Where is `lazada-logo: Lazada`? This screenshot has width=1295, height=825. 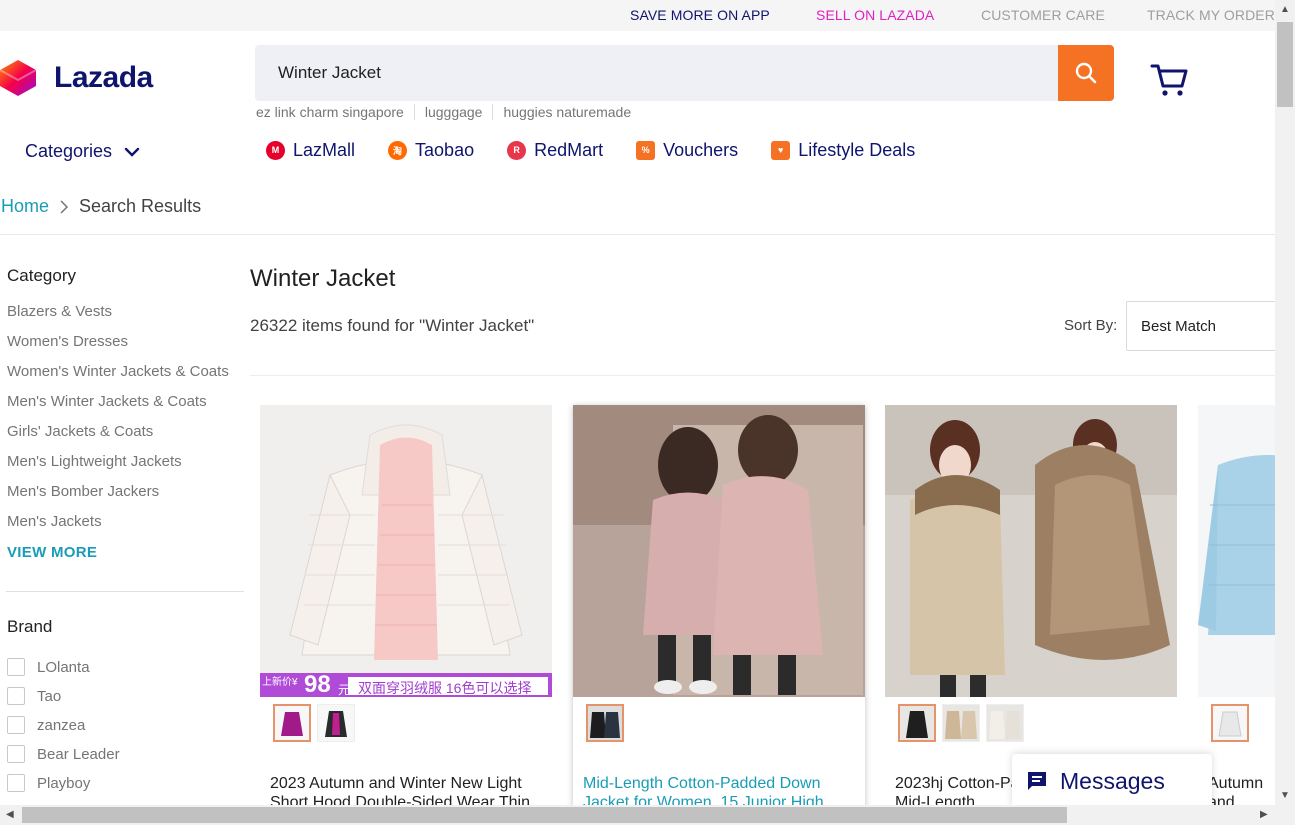
lazada-logo: Lazada is located at coordinates (85, 78).